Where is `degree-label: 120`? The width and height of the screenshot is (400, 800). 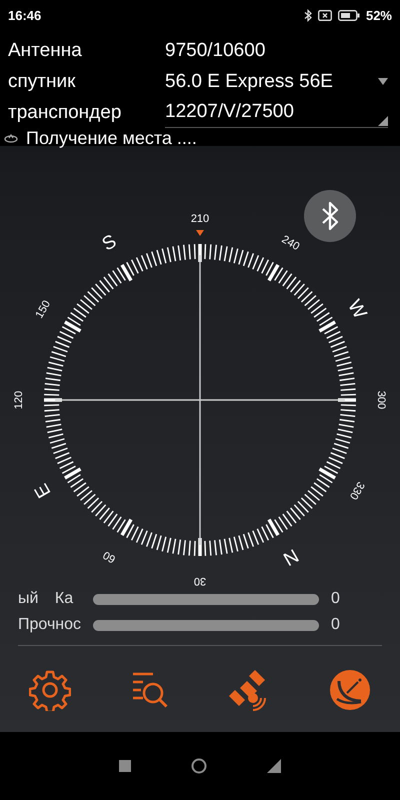 degree-label: 120 is located at coordinates (19, 400).